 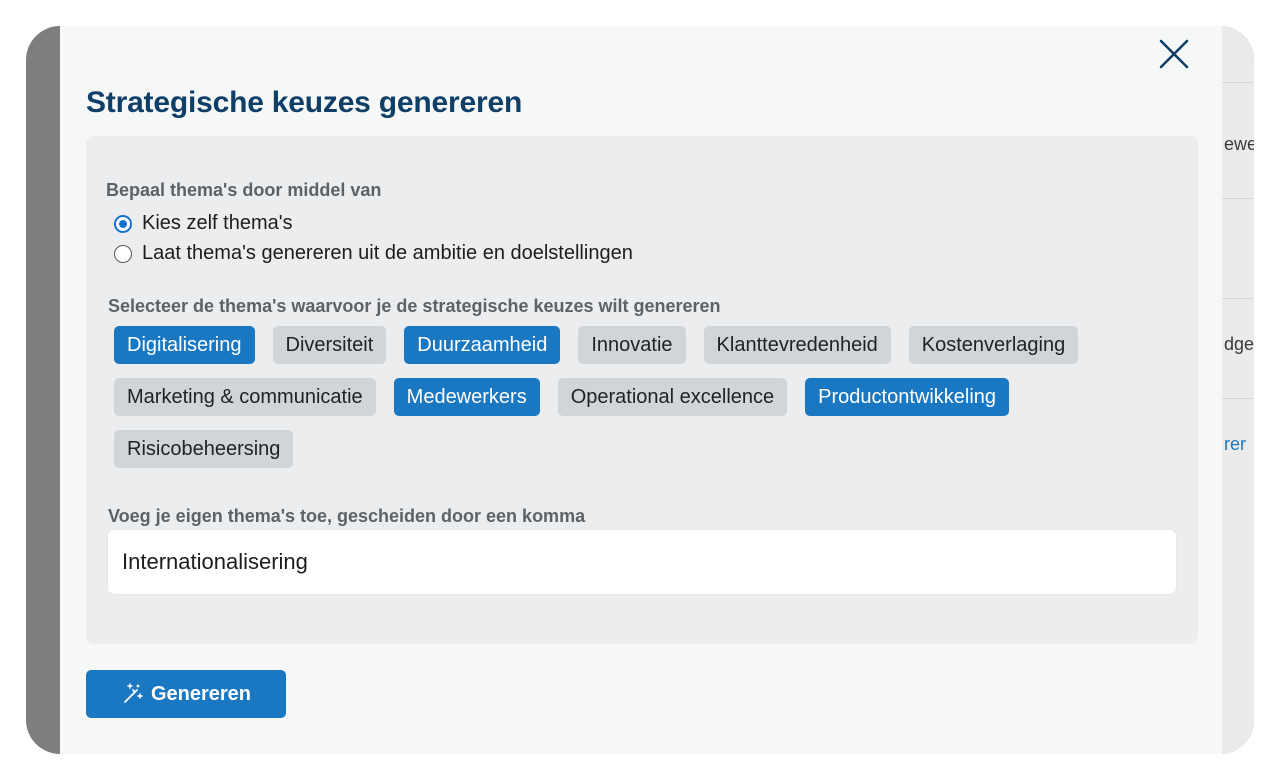 I want to click on radio-choose-themes: Kies zelf thema's, so click(x=203, y=223).